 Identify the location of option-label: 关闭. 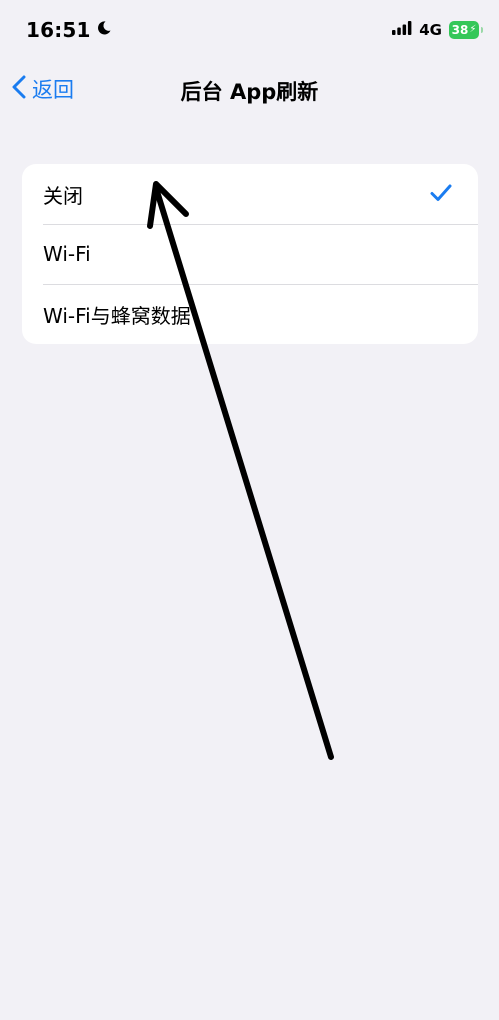
(63, 195).